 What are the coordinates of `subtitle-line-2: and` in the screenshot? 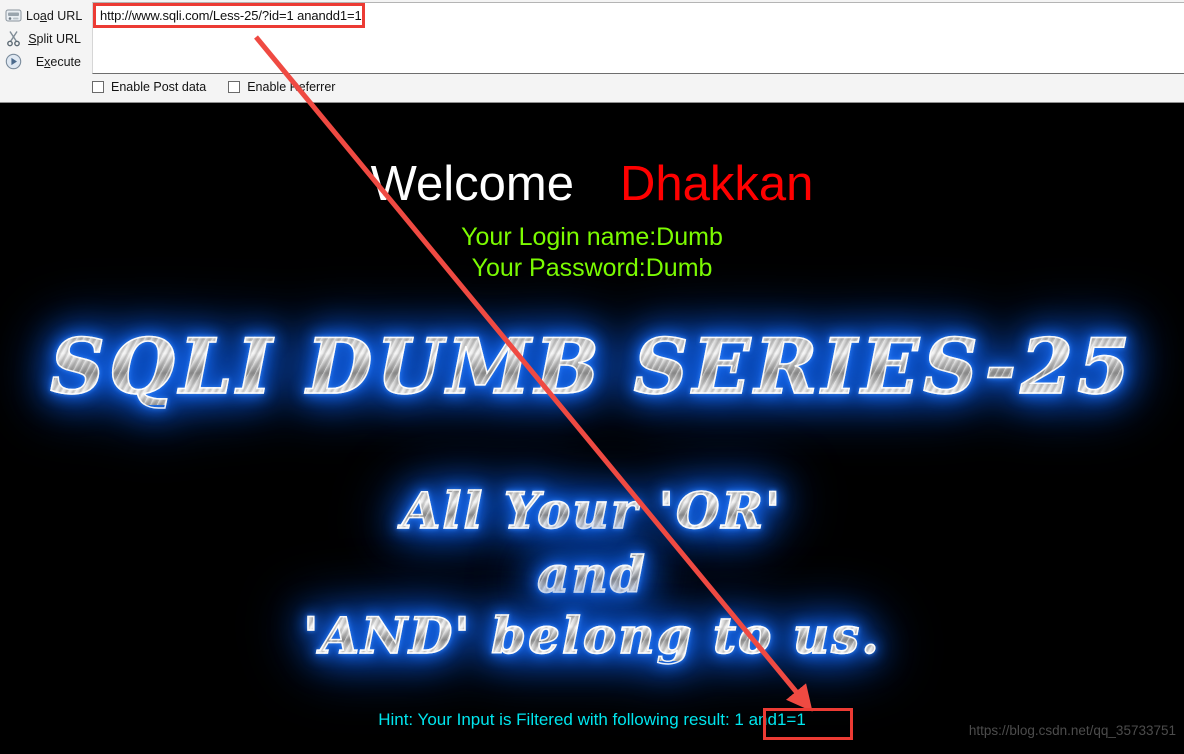 It's located at (592, 574).